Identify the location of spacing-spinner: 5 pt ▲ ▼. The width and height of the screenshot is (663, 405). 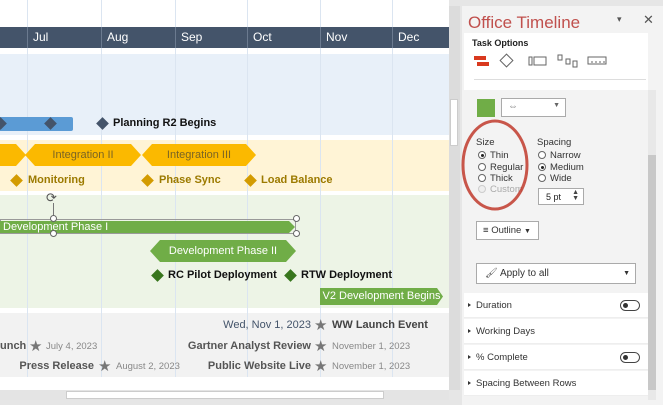
(561, 196).